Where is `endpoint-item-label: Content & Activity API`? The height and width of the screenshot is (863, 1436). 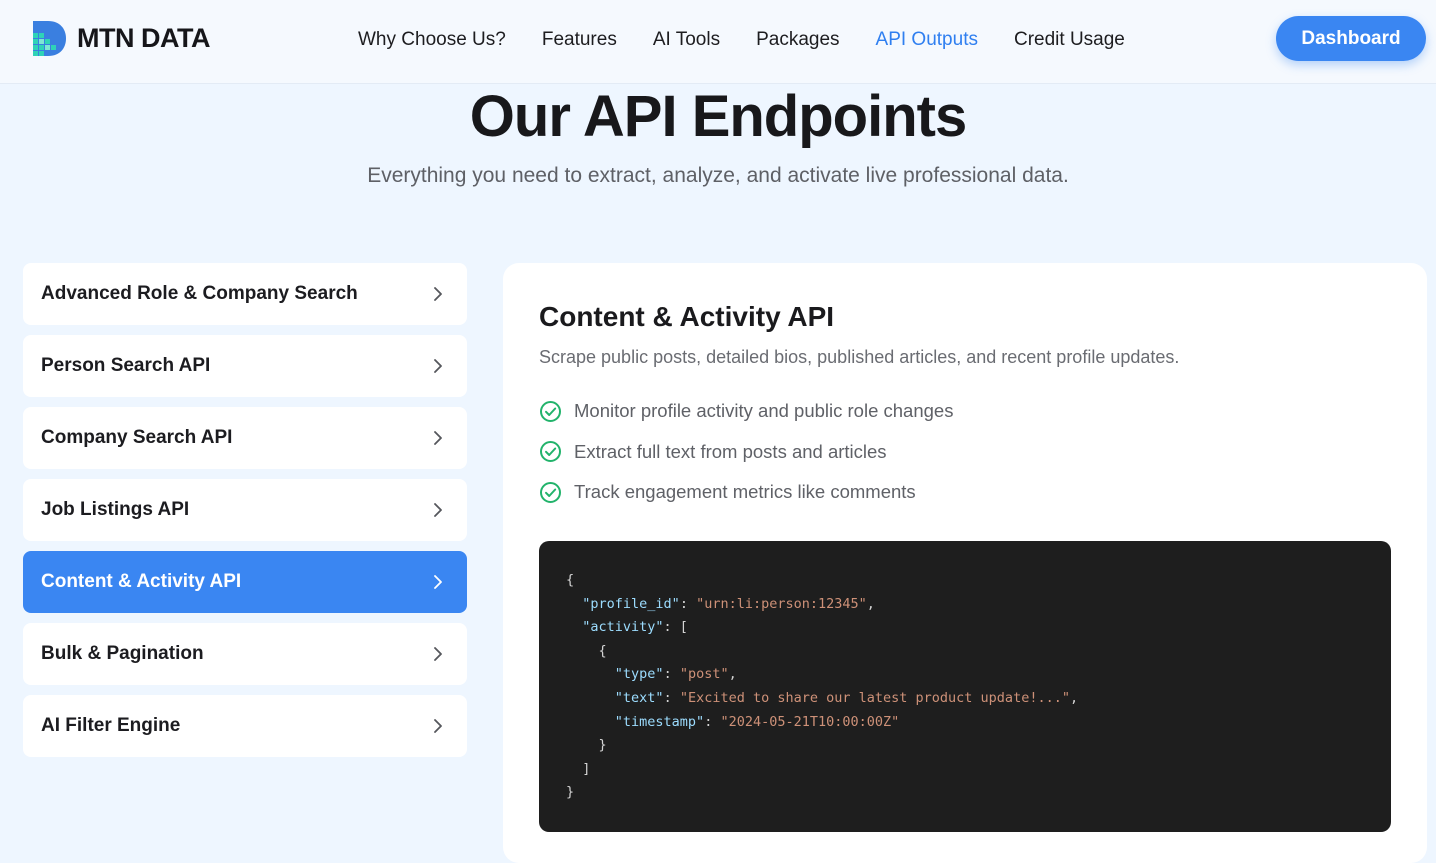 endpoint-item-label: Content & Activity API is located at coordinates (141, 581).